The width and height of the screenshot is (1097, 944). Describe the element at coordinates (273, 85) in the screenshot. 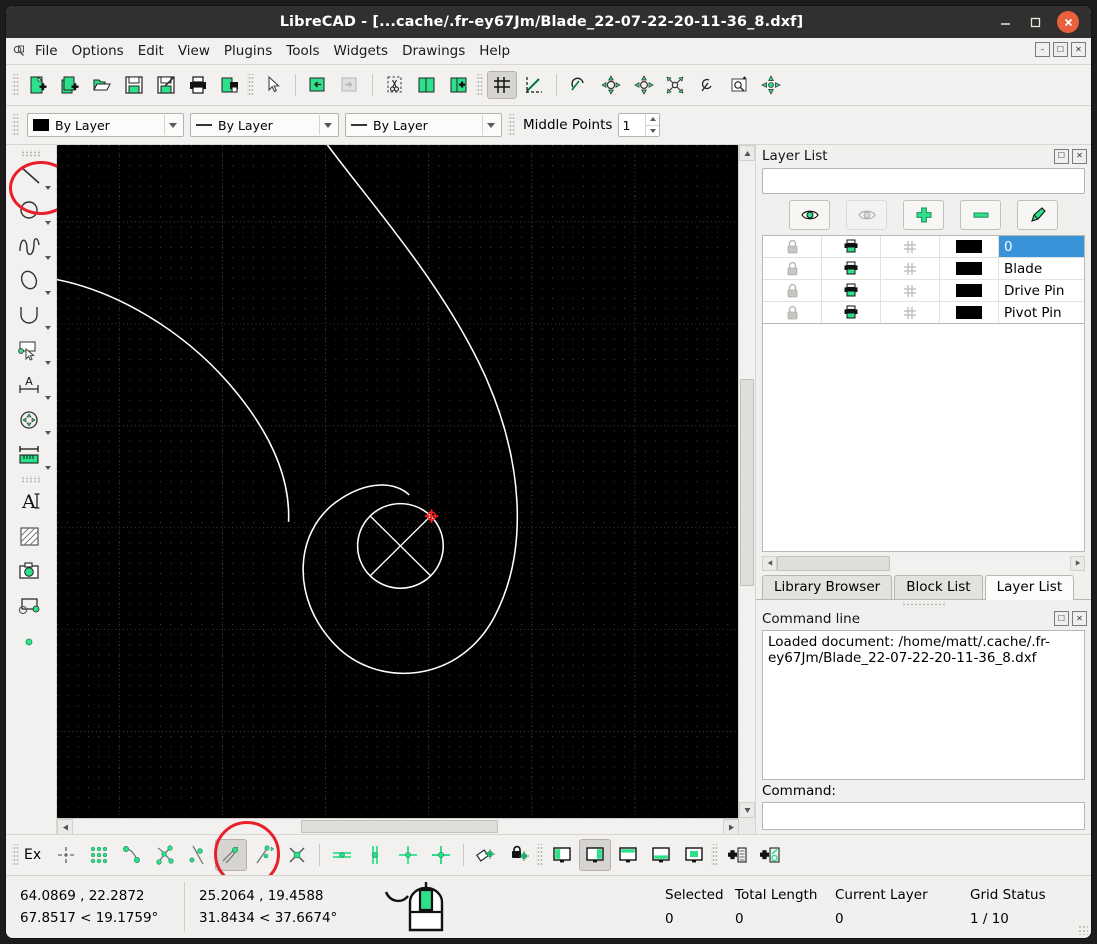

I see `select-pointer-button` at that location.